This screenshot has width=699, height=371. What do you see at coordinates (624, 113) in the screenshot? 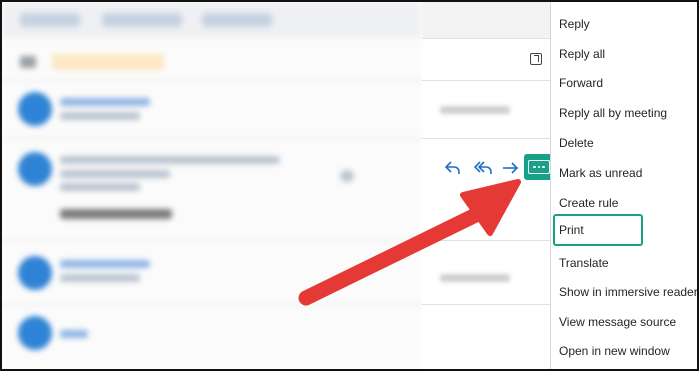
I see `menu-item-reply-all-by-meeting: Reply all by meeting` at bounding box center [624, 113].